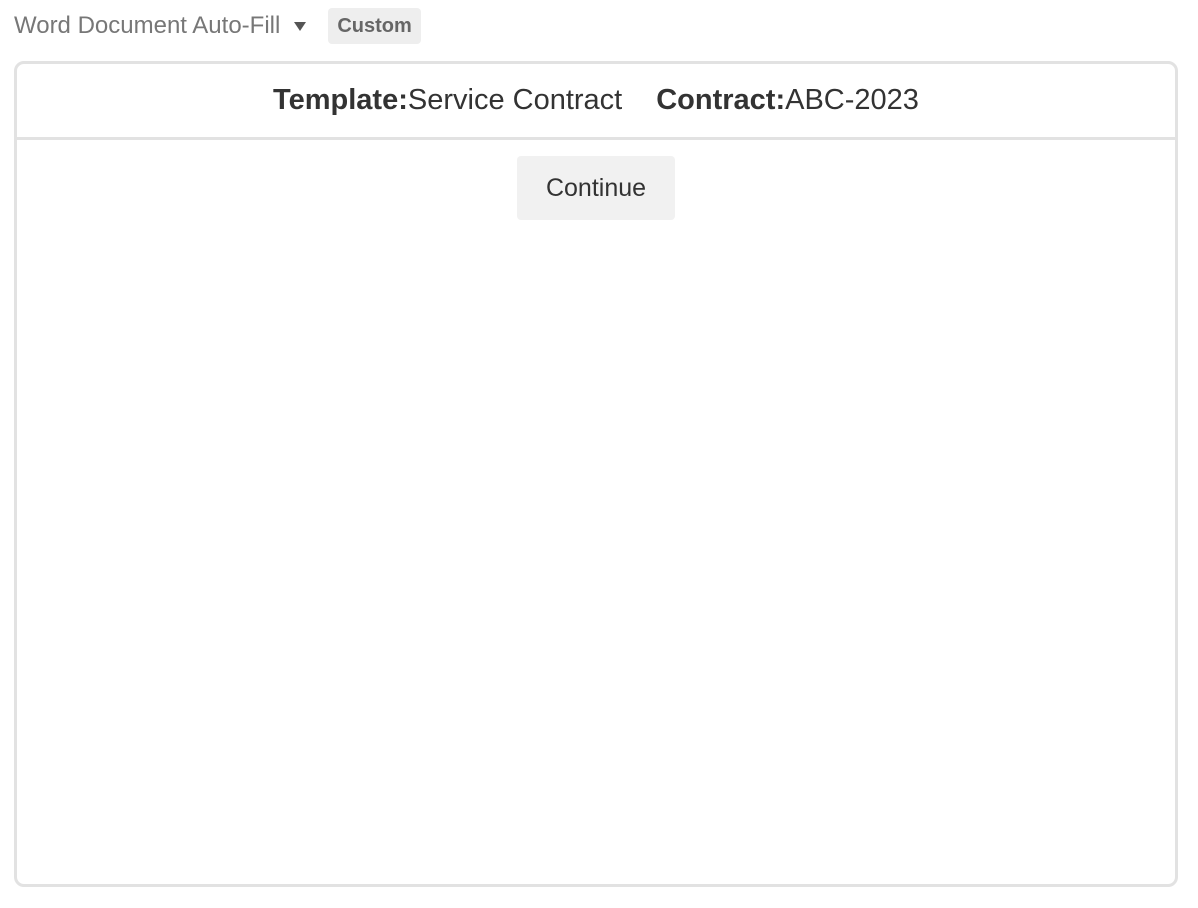 Image resolution: width=1198 pixels, height=908 pixels. I want to click on template-label: Template:, so click(340, 100).